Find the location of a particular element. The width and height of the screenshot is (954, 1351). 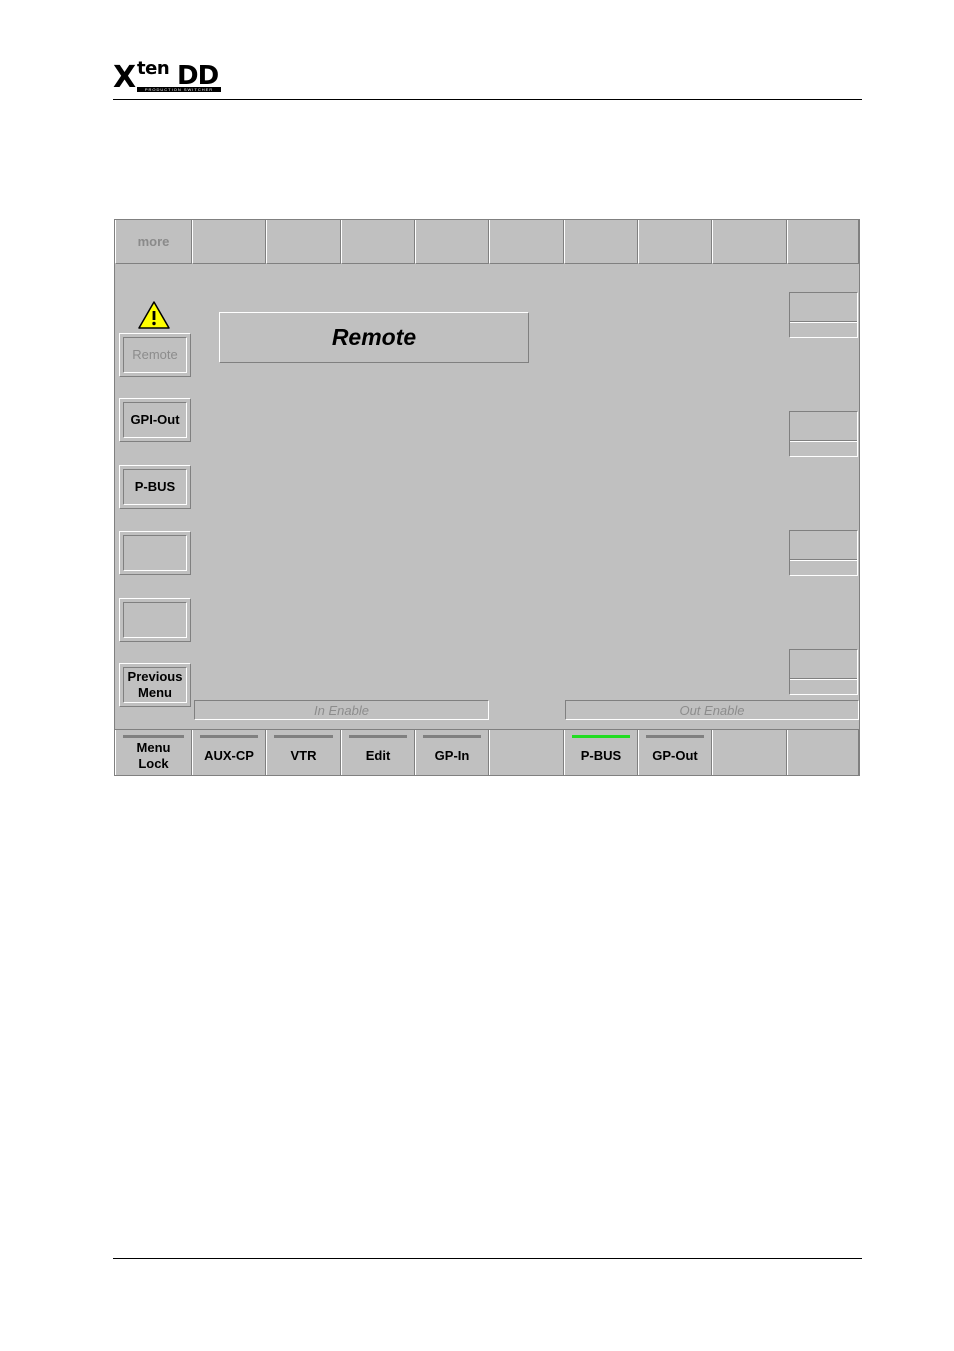

gp-out-button: GP-Out is located at coordinates (675, 752).